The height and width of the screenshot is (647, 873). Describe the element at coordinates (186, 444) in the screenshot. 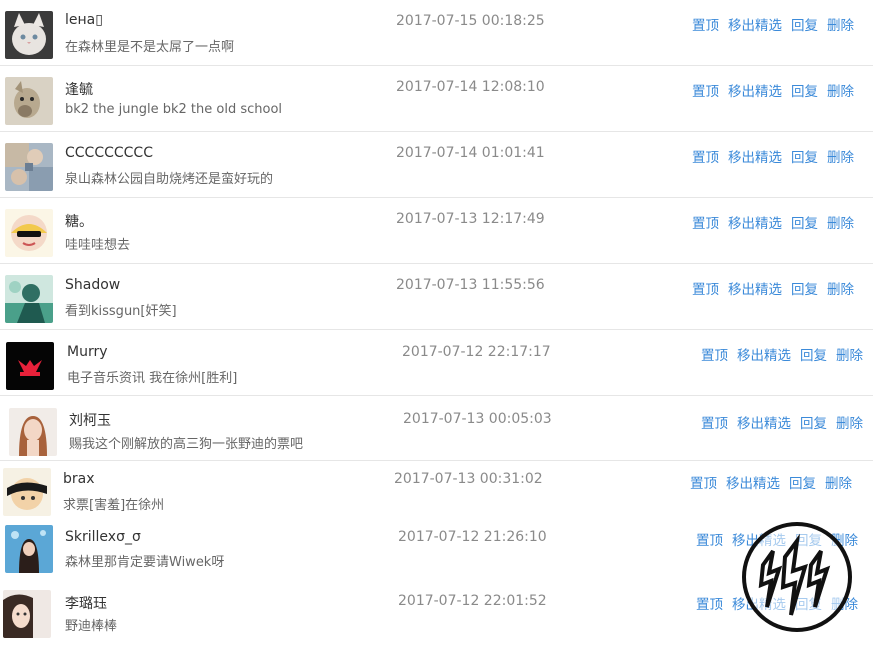

I see `comment-text: 赐我这个刚解放的高三狗一张野迪的票吧` at that location.